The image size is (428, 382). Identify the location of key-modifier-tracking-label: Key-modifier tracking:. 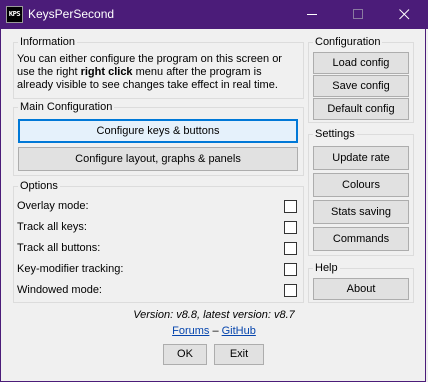
(70, 269).